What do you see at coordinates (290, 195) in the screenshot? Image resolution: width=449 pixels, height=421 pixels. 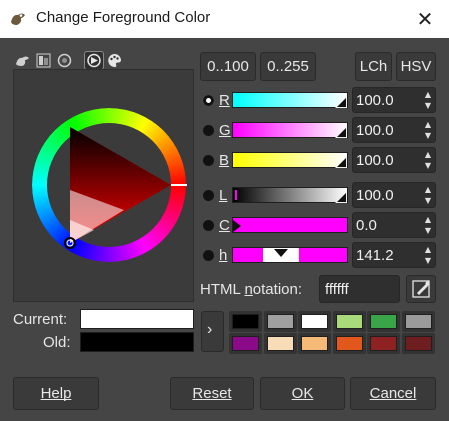 I see `slider-l` at bounding box center [290, 195].